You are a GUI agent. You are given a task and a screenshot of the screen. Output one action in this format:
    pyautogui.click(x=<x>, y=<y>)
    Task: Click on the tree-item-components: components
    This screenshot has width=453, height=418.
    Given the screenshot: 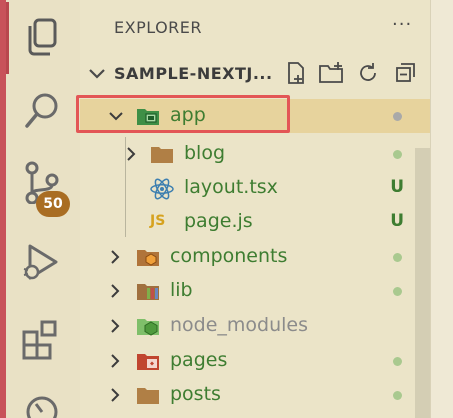 What is the action you would take?
    pyautogui.click(x=255, y=257)
    